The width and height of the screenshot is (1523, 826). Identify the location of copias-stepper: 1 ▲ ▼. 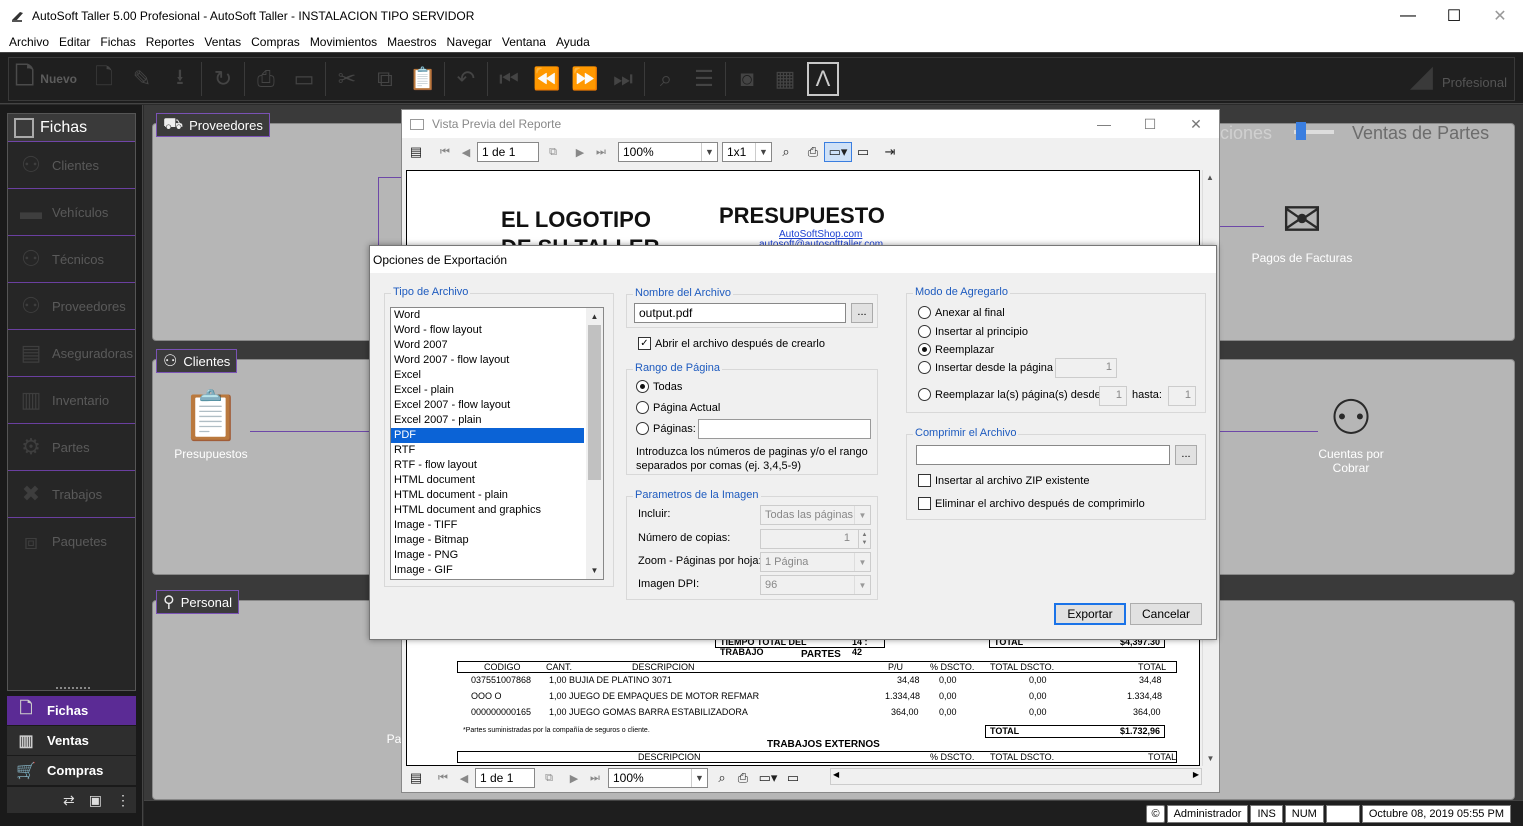
(815, 539).